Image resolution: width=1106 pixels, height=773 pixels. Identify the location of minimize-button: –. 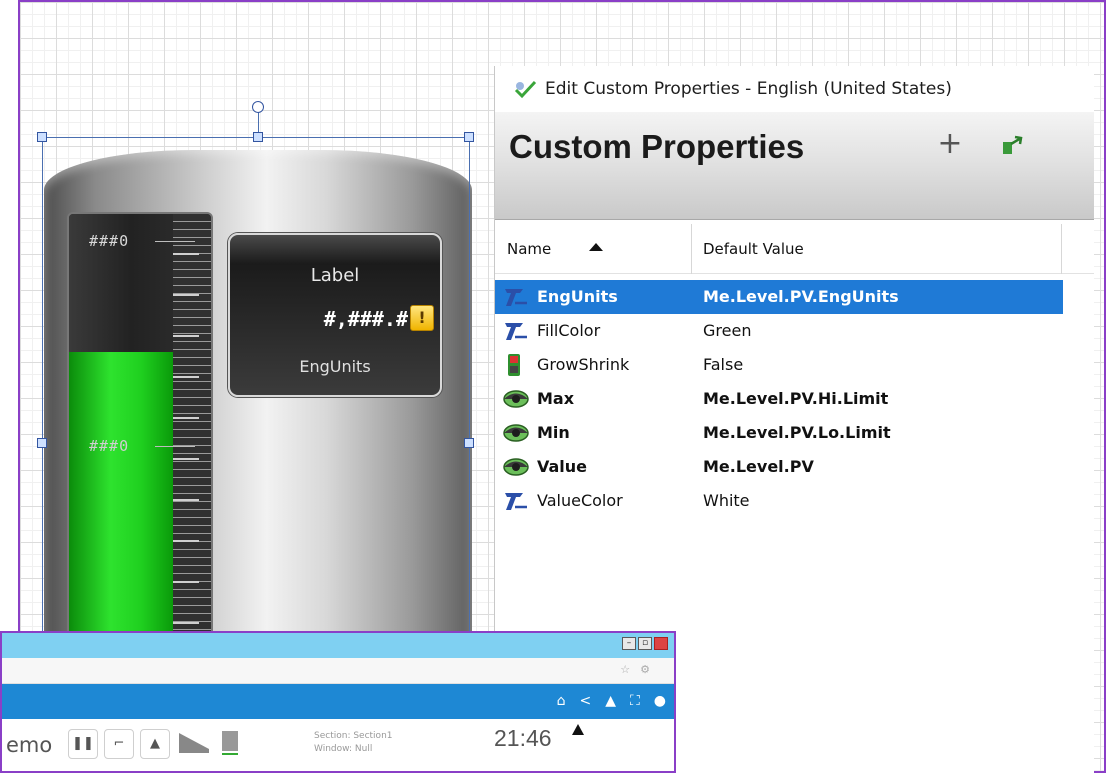
(629, 643).